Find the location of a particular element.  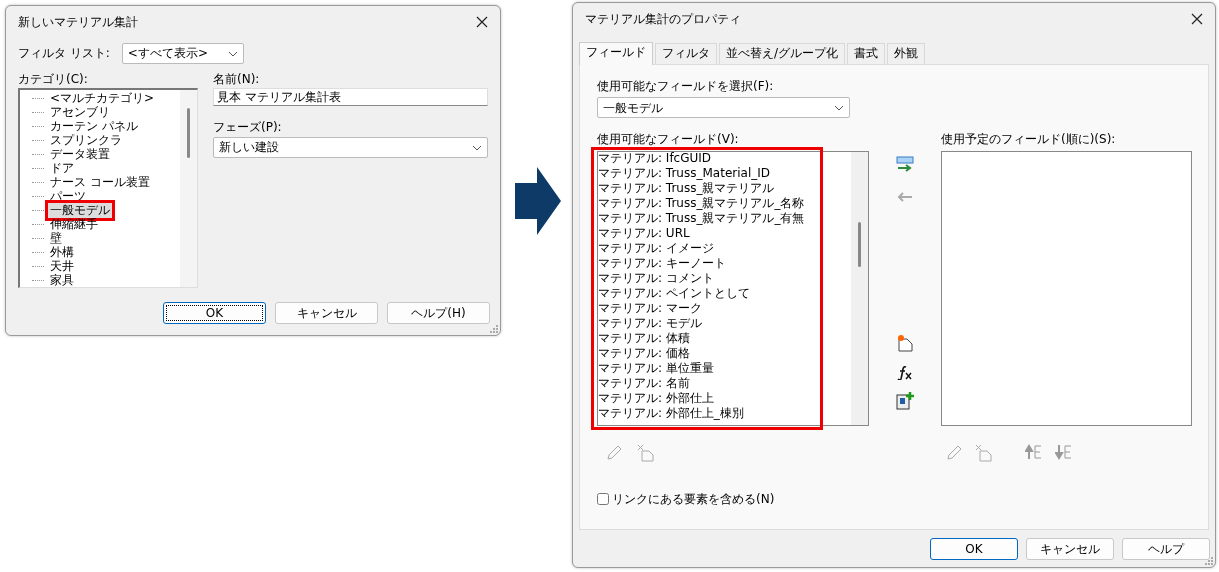

tree-item: ドア is located at coordinates (62, 168).